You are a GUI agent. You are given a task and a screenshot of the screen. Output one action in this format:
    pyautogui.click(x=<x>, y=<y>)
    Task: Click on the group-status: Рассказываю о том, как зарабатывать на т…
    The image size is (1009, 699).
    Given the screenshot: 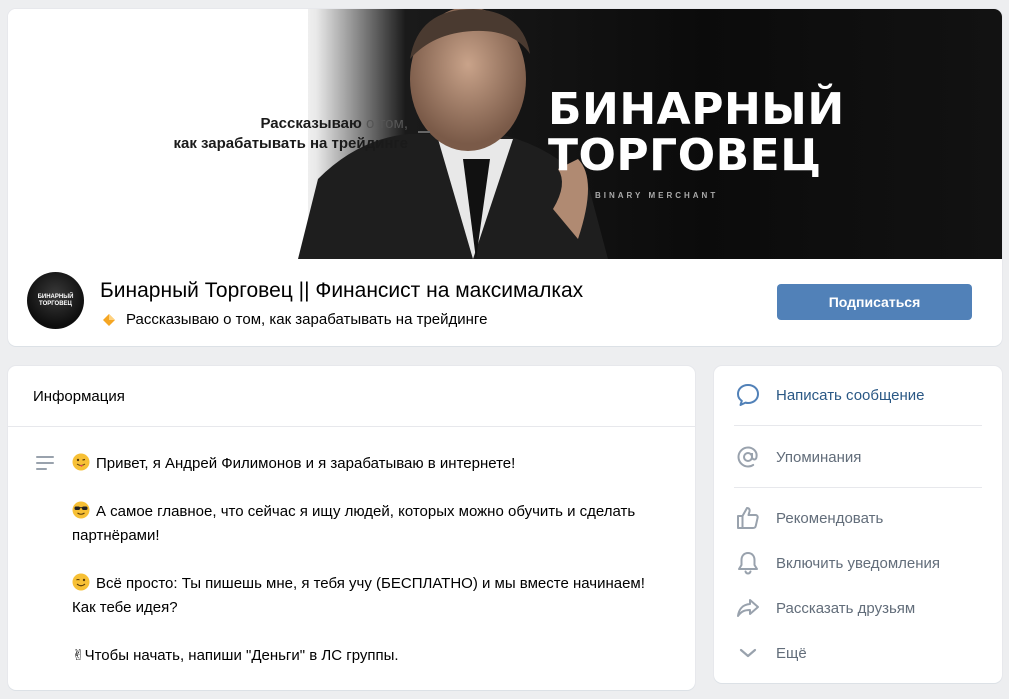 What is the action you would take?
    pyautogui.click(x=295, y=319)
    